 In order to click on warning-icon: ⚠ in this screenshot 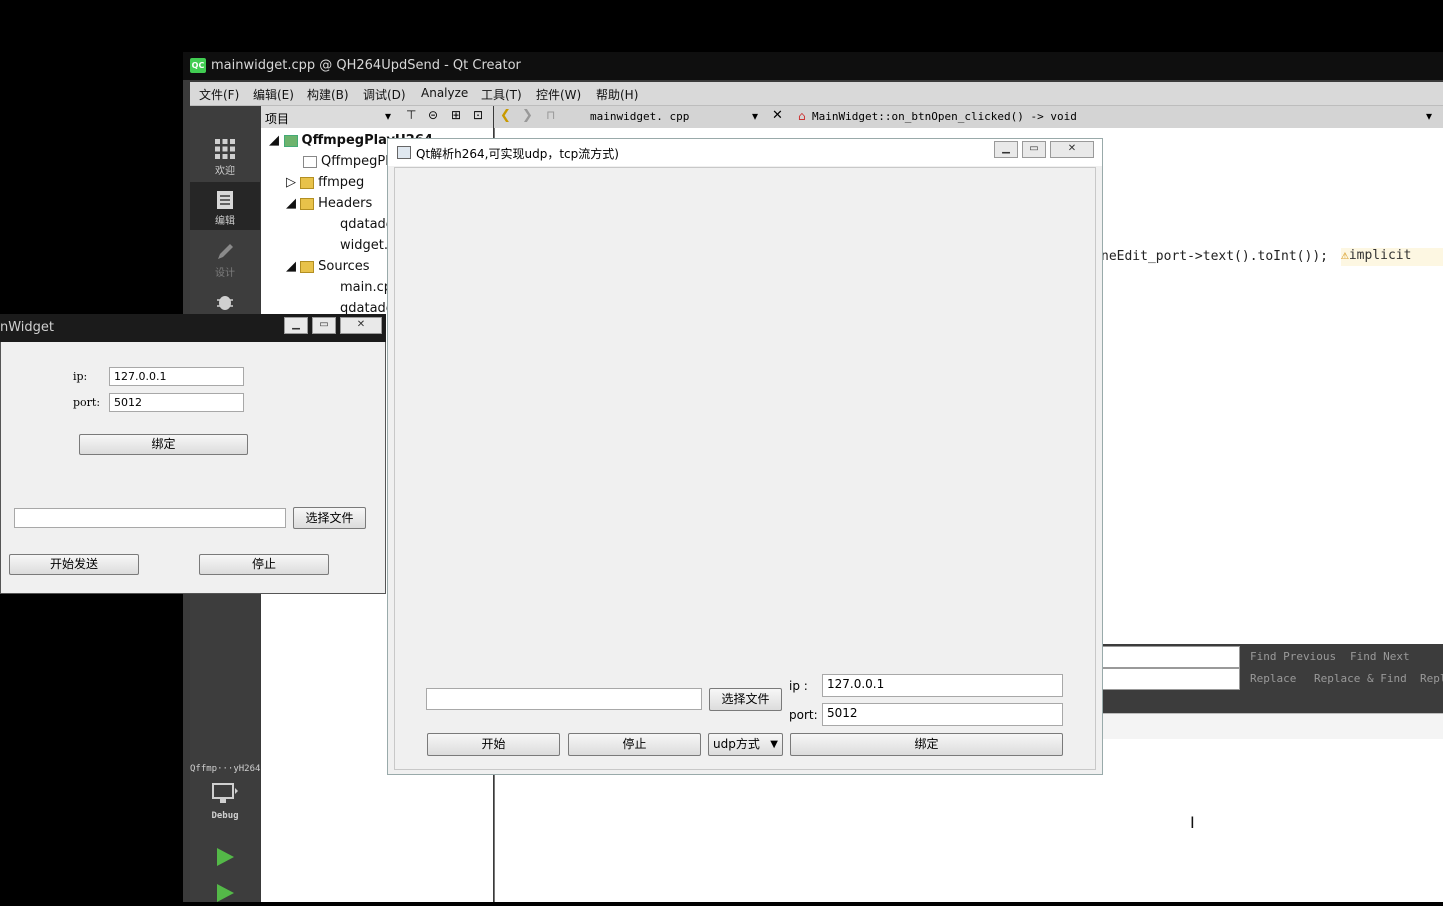, I will do `click(1345, 255)`.